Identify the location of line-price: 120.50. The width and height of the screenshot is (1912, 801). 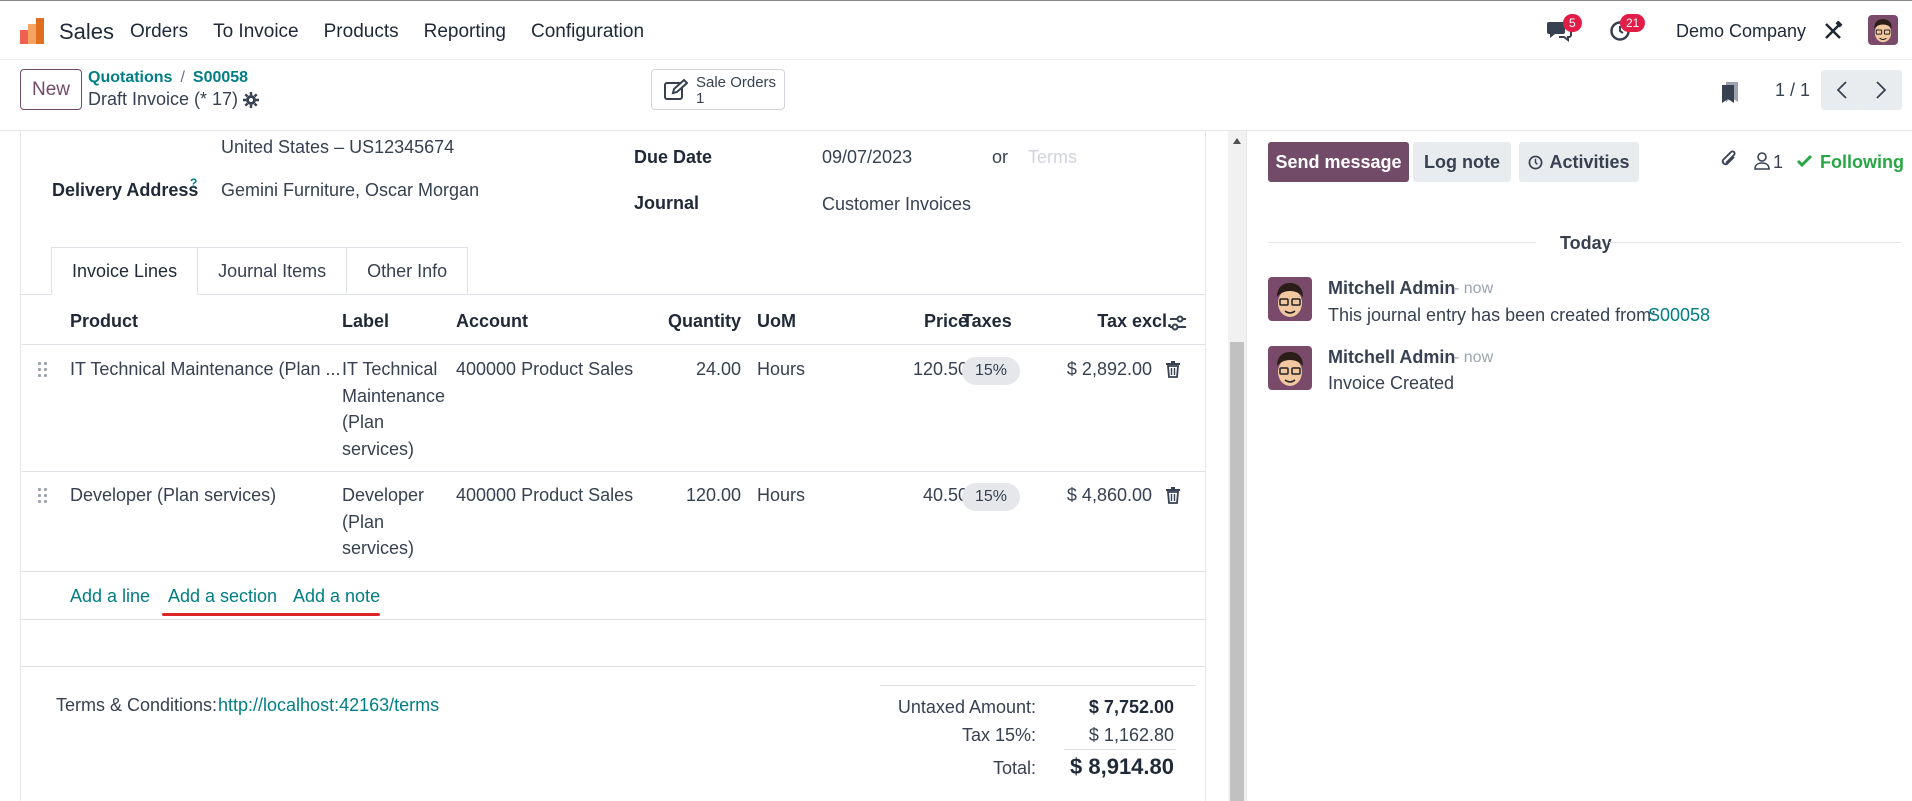
(940, 369).